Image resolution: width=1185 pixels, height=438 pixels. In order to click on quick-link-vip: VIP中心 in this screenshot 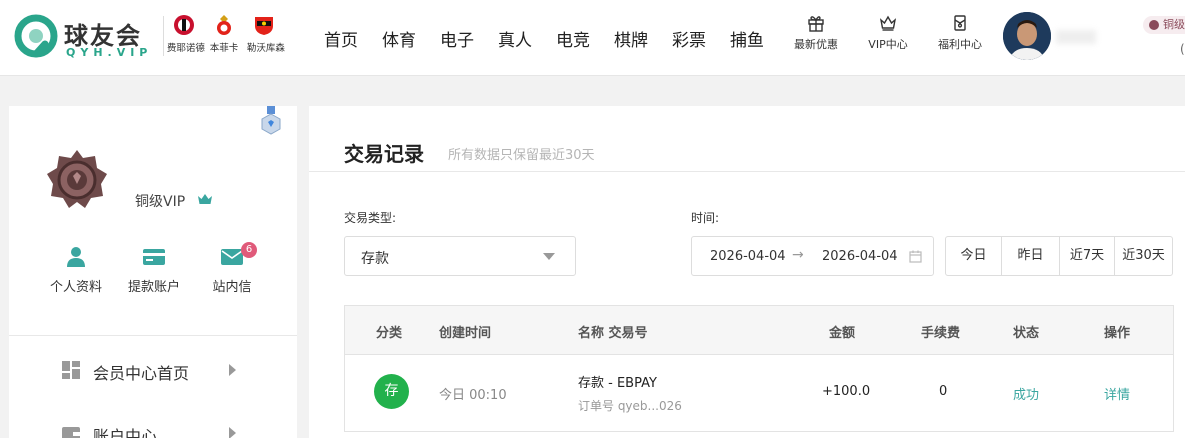, I will do `click(888, 33)`.